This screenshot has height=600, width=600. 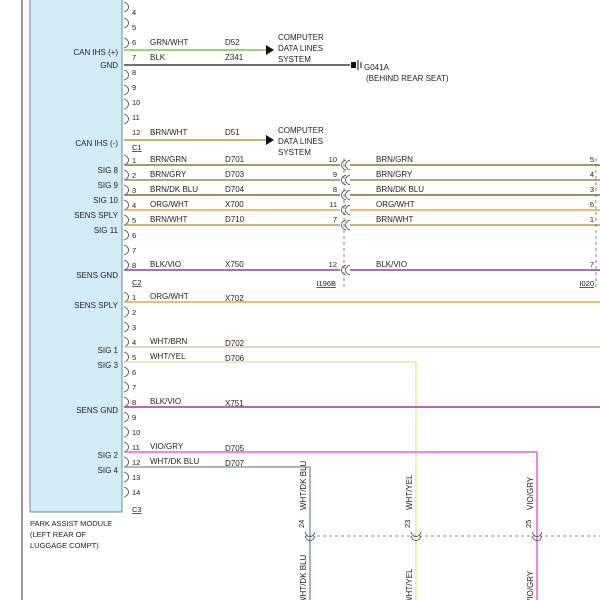 What do you see at coordinates (592, 174) in the screenshot?
I see `c2-far-pin-2: 4` at bounding box center [592, 174].